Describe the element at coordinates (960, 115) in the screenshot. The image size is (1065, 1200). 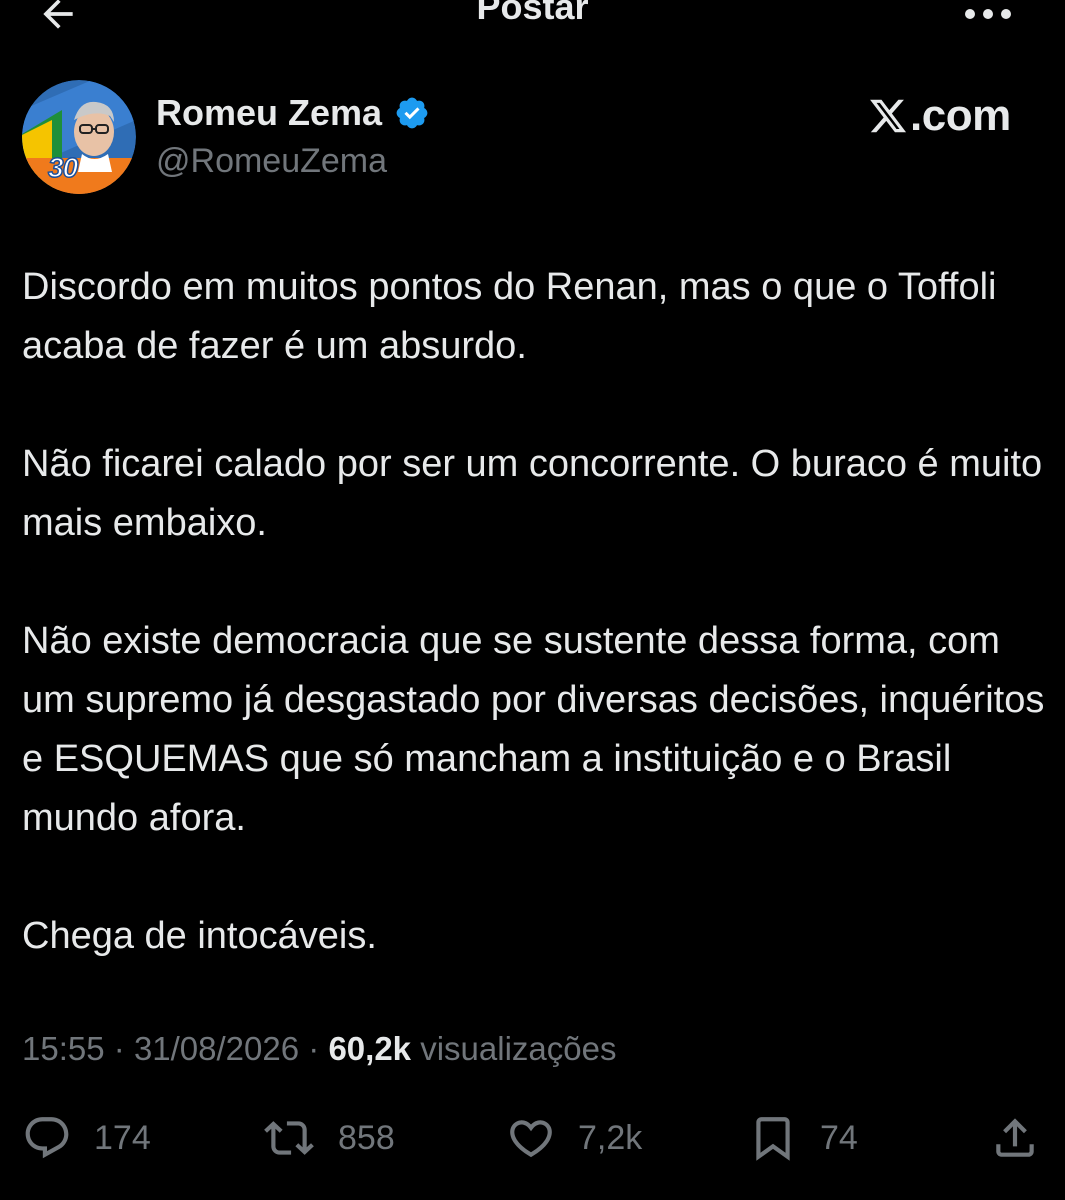
I see `watermark-text: .com` at that location.